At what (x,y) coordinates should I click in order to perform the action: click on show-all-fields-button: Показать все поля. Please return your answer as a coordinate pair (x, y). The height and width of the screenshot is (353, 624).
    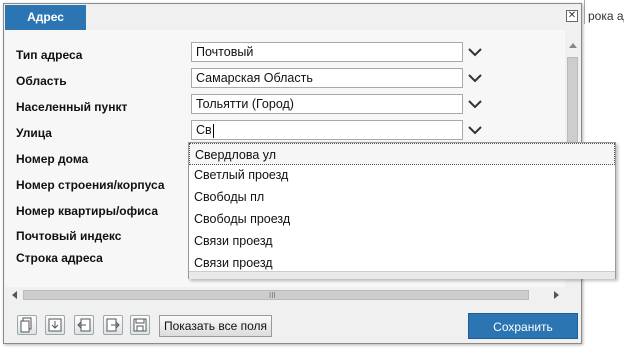
    Looking at the image, I should click on (215, 326).